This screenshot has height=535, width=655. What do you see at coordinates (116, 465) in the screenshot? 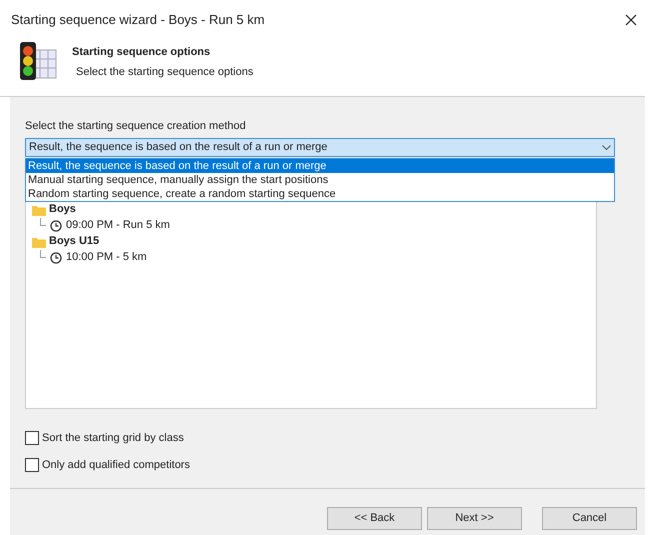
I see `checkbox-label: Only add qualified competitors` at bounding box center [116, 465].